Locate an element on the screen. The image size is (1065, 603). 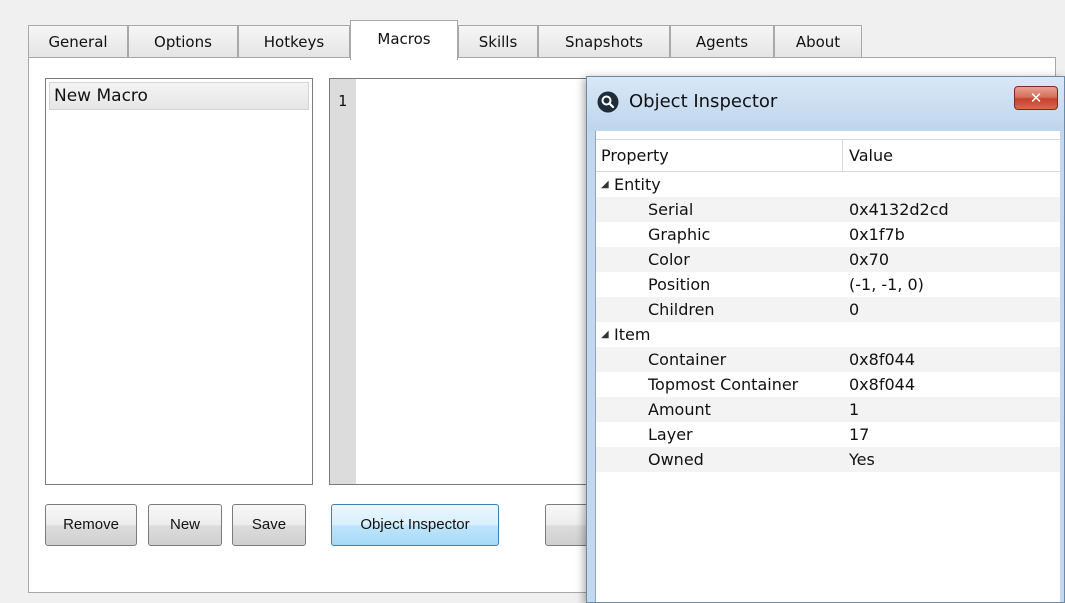
table-row: Layer 17 is located at coordinates (828, 434).